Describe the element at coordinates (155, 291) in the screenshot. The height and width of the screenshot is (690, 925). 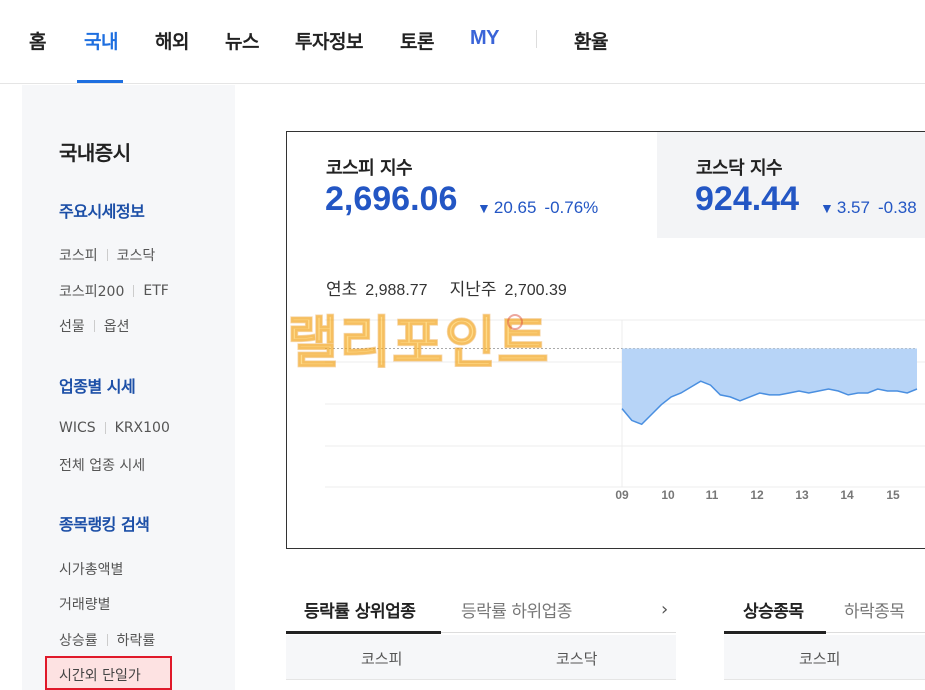
I see `sidebar-link-etf: ETF` at that location.